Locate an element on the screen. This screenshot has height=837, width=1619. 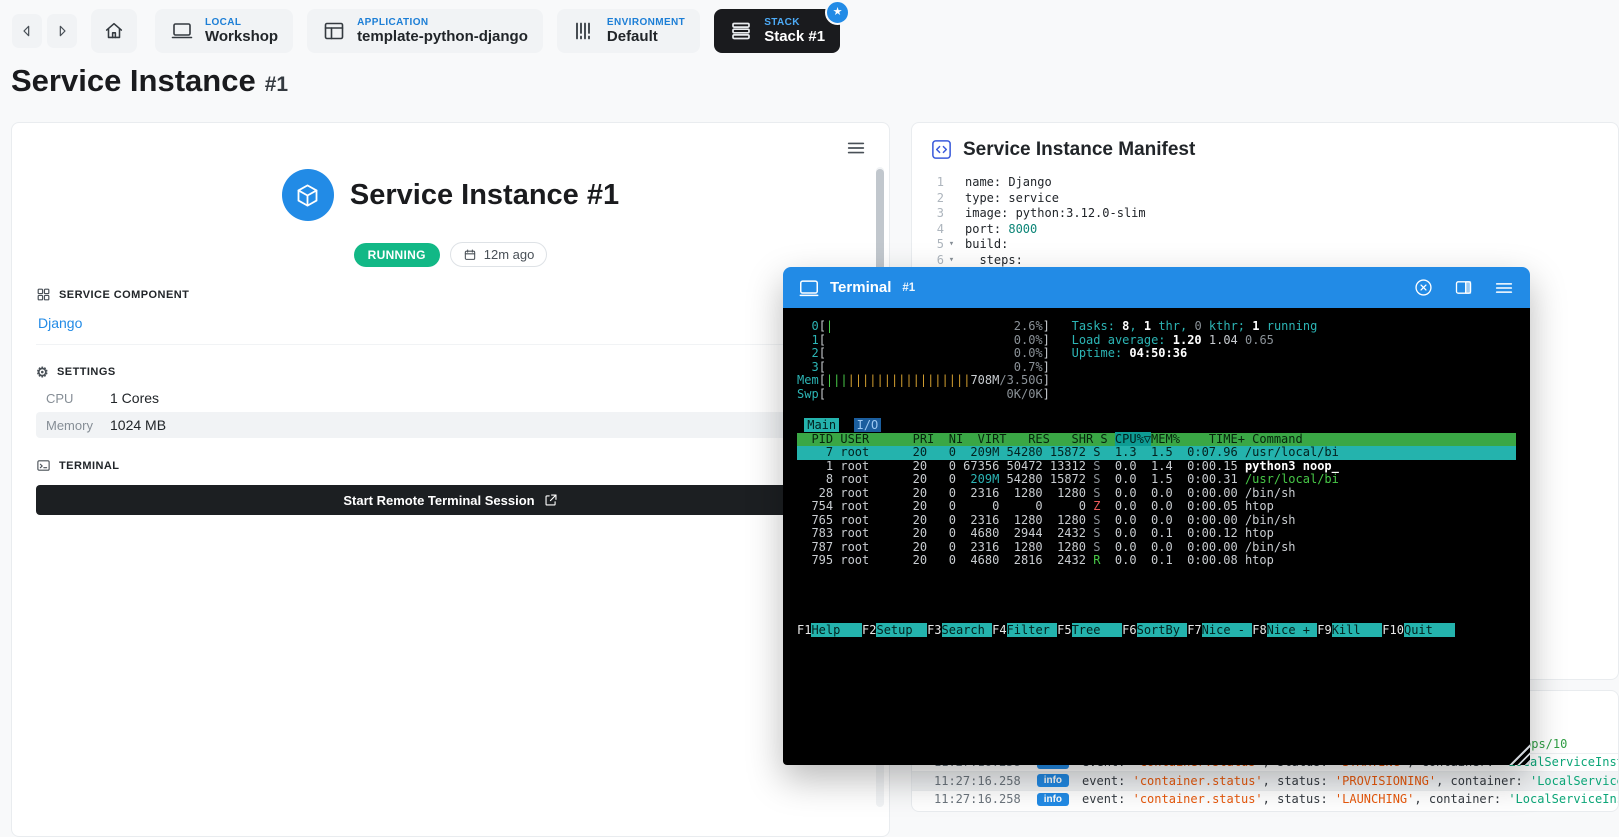
code-line: 2 type: service is located at coordinates (1265, 199).